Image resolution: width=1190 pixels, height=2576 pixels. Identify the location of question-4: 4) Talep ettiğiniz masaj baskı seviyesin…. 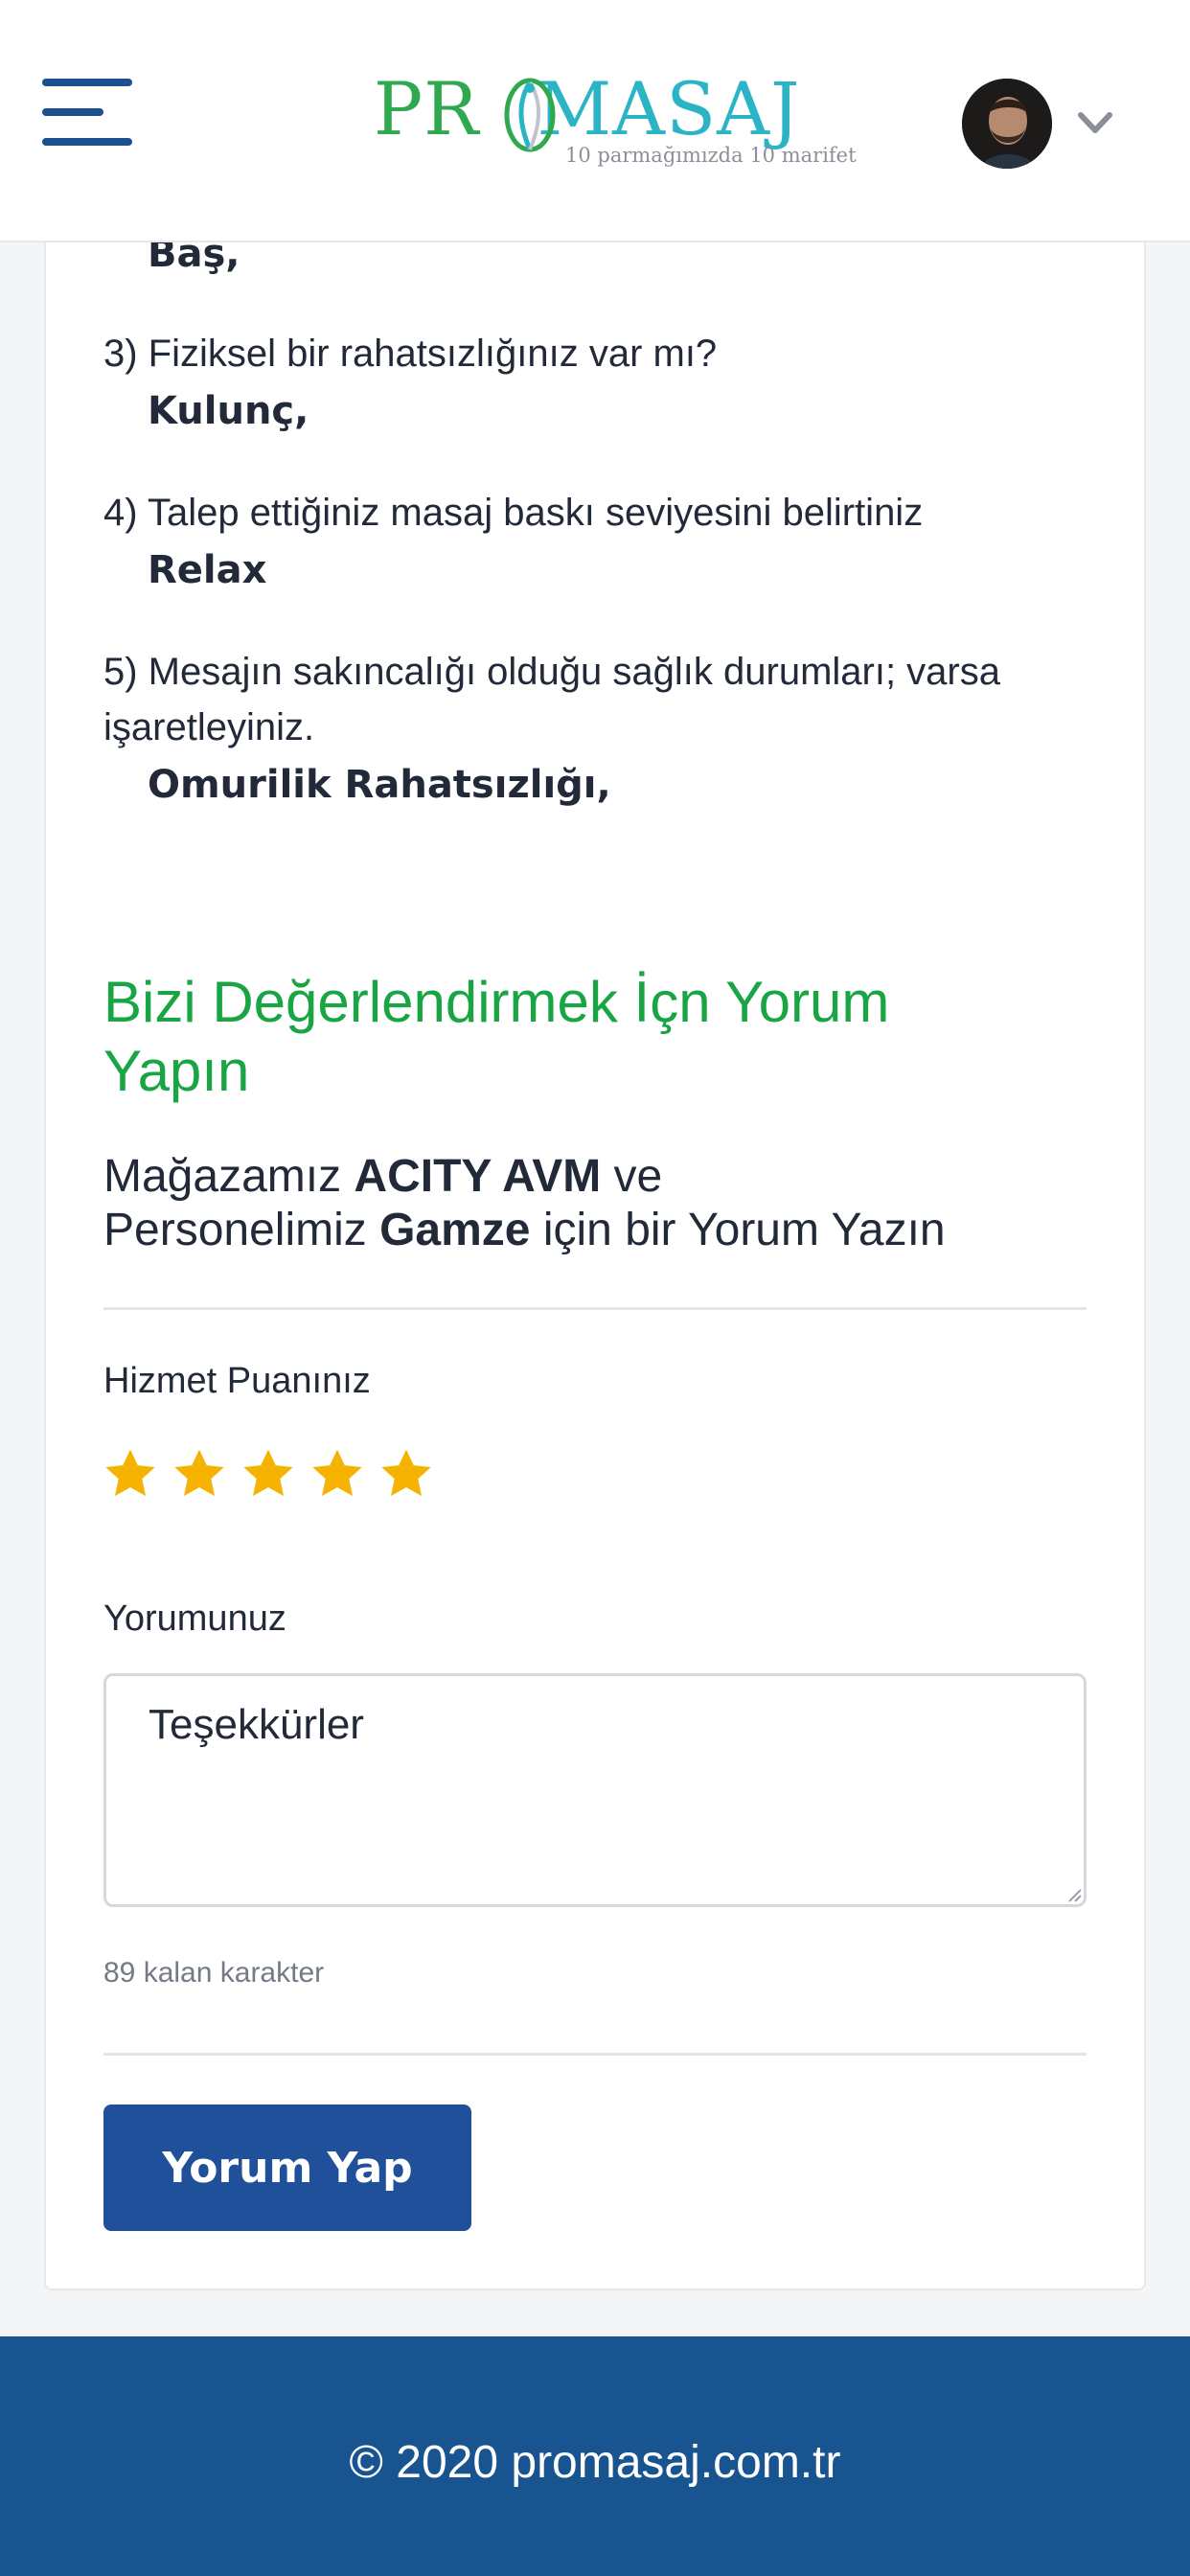
(513, 513).